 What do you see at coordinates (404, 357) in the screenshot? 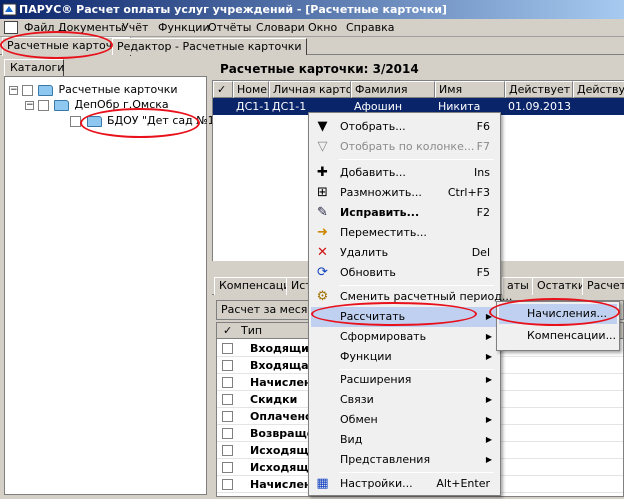
I see `menu-item-functions: Функции ▶` at bounding box center [404, 357].